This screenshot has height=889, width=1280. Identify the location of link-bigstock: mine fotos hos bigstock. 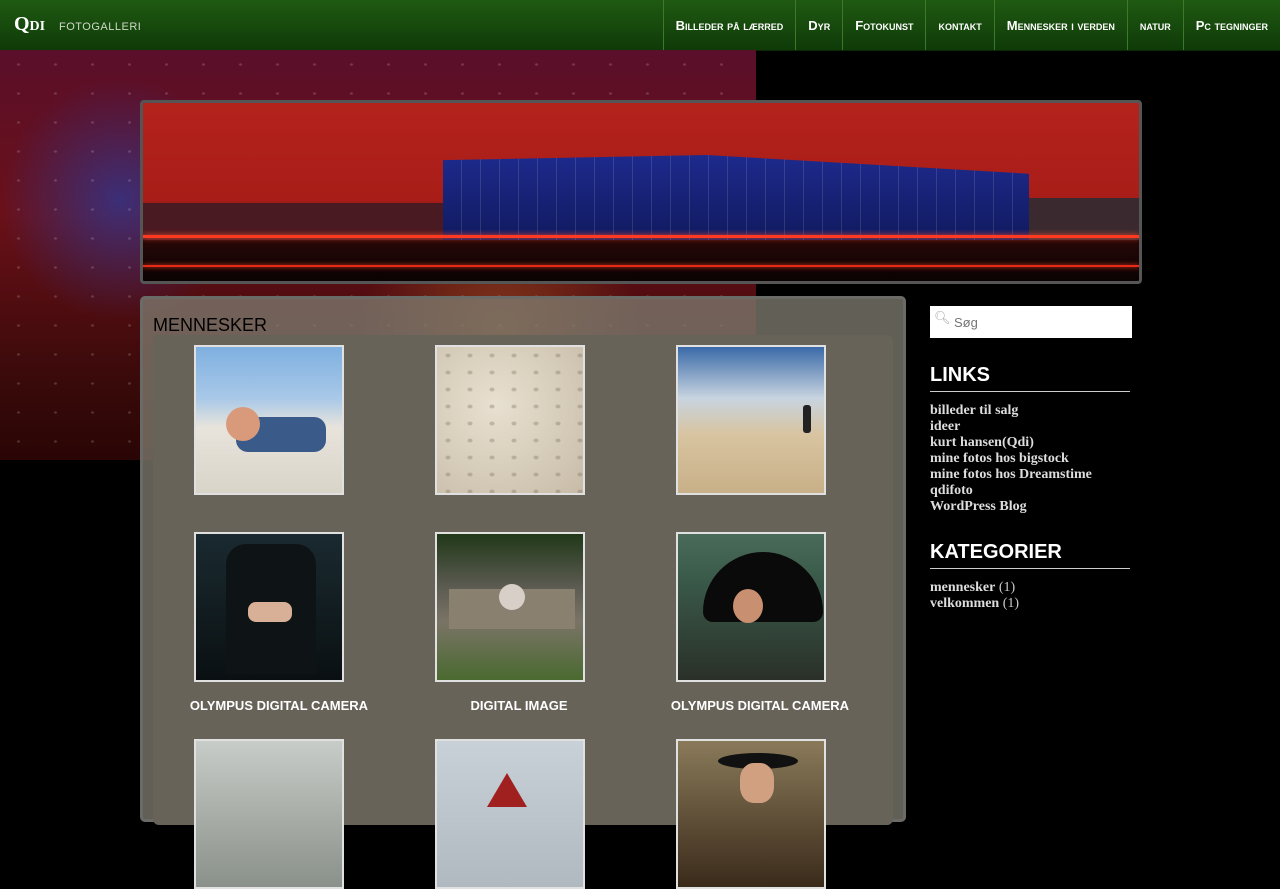
(999, 458).